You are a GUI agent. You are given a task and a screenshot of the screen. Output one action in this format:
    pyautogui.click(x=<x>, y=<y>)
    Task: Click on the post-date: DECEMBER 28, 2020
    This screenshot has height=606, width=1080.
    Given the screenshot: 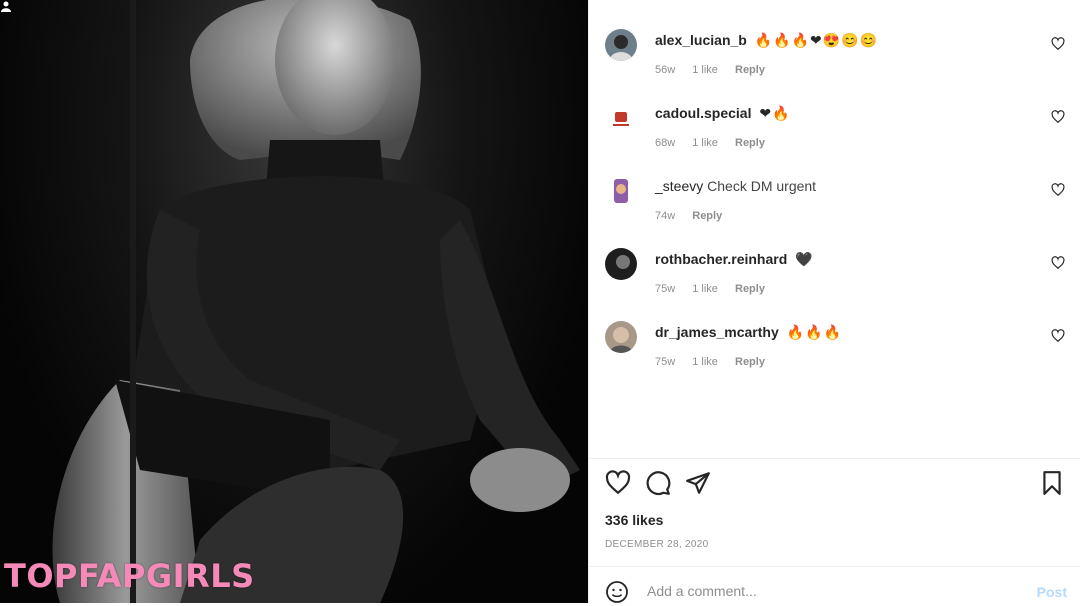 What is the action you would take?
    pyautogui.click(x=656, y=544)
    